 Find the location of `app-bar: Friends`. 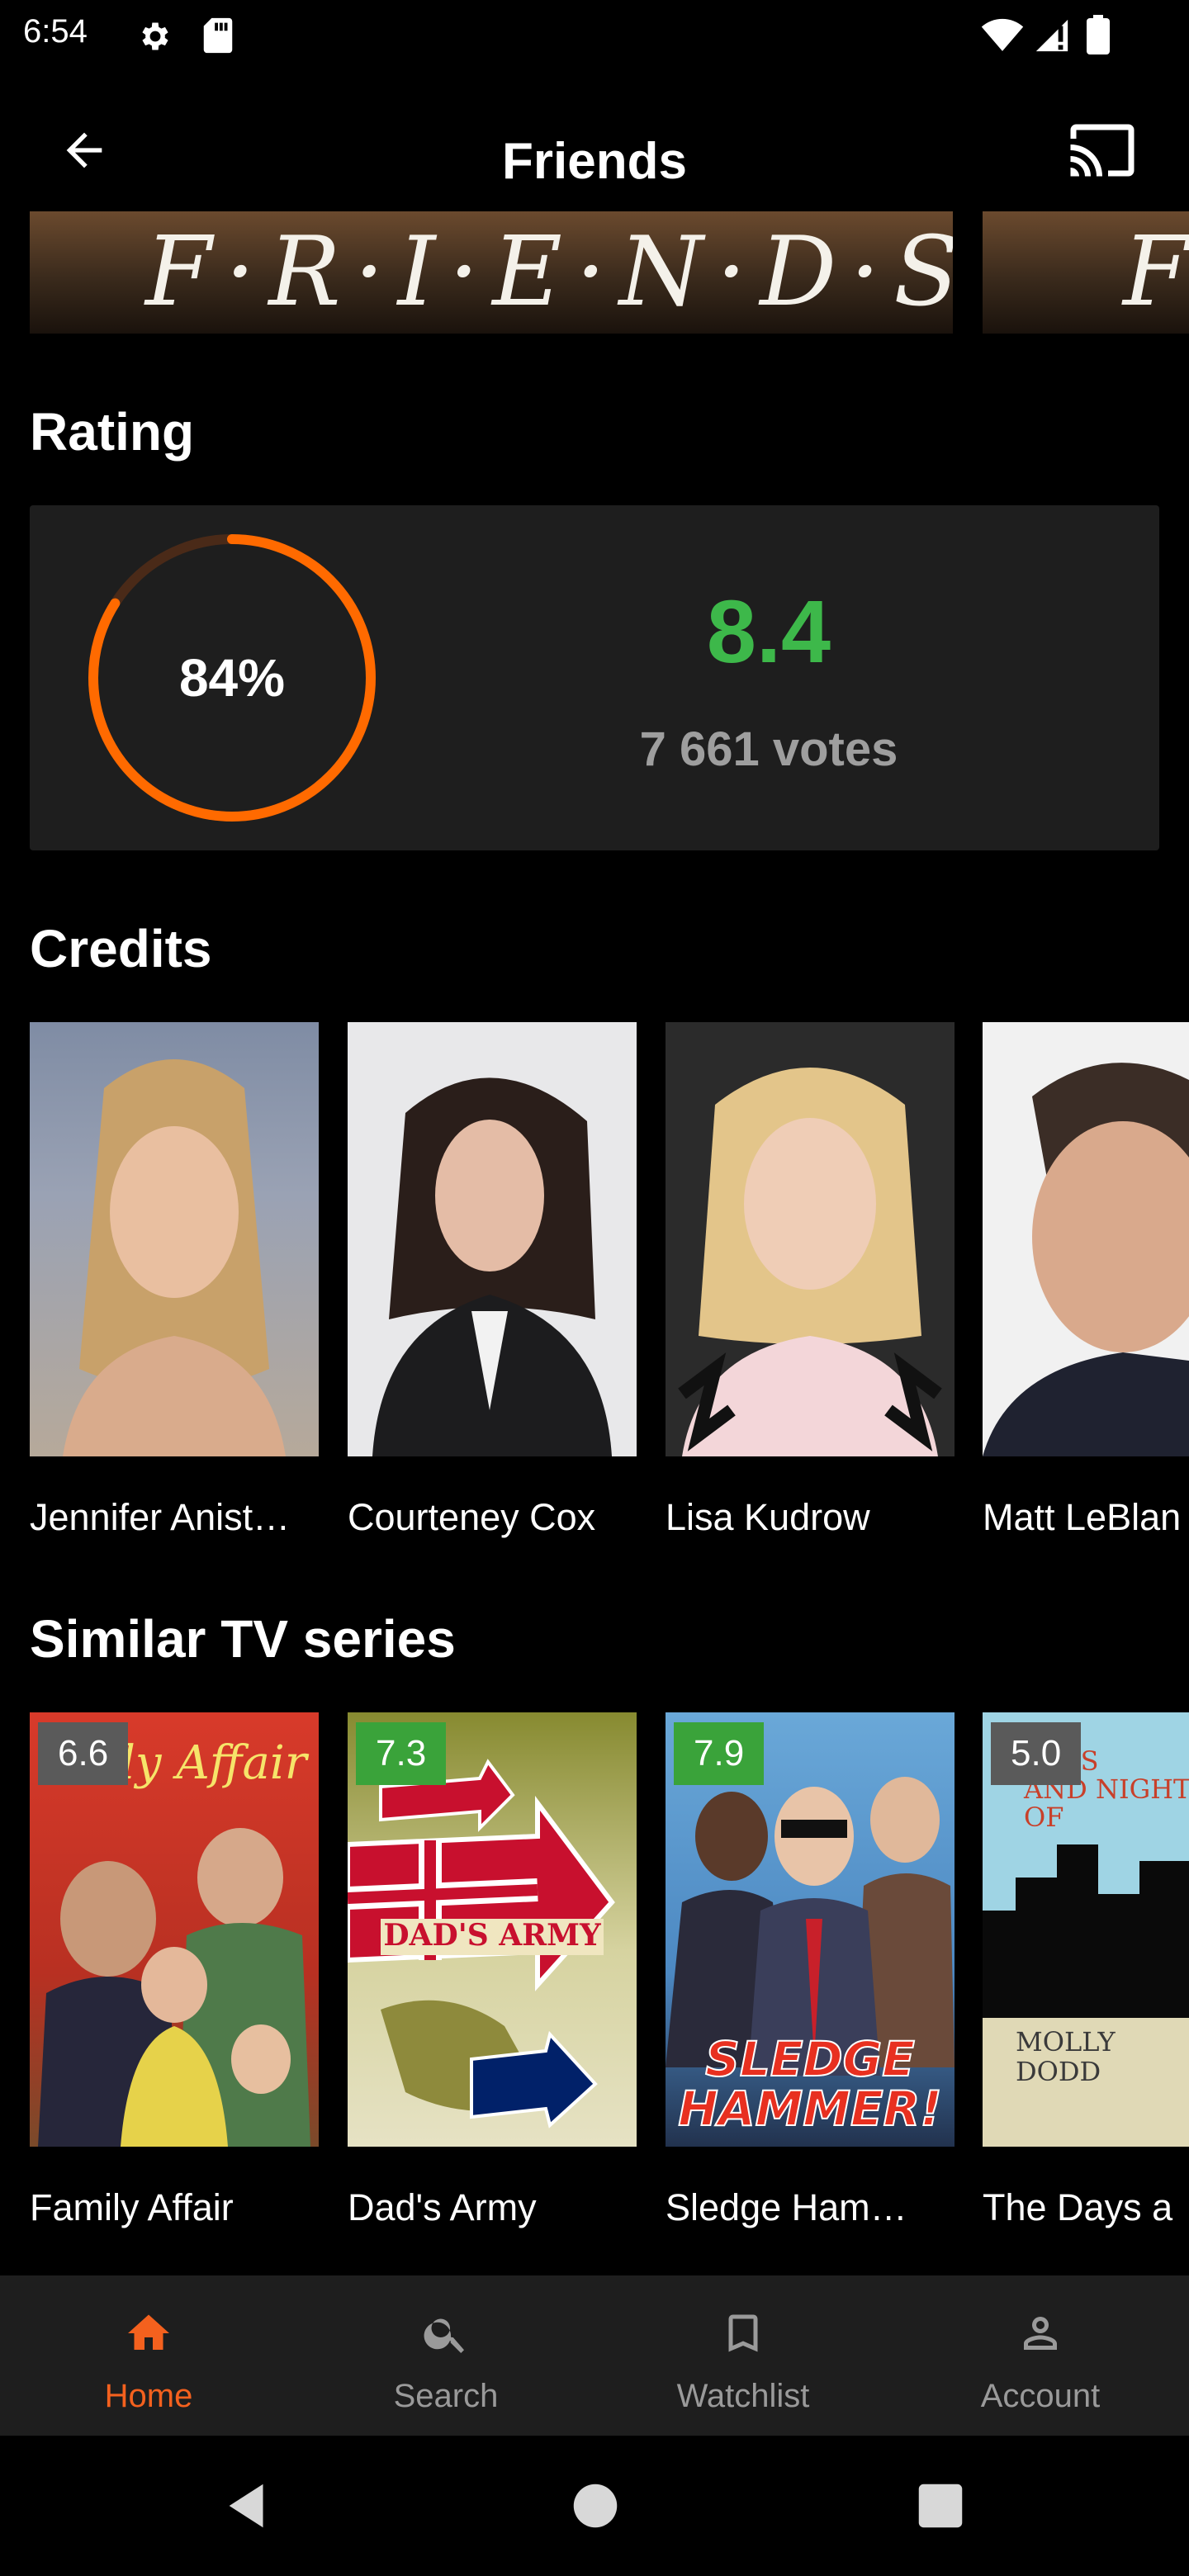

app-bar: Friends is located at coordinates (594, 140).